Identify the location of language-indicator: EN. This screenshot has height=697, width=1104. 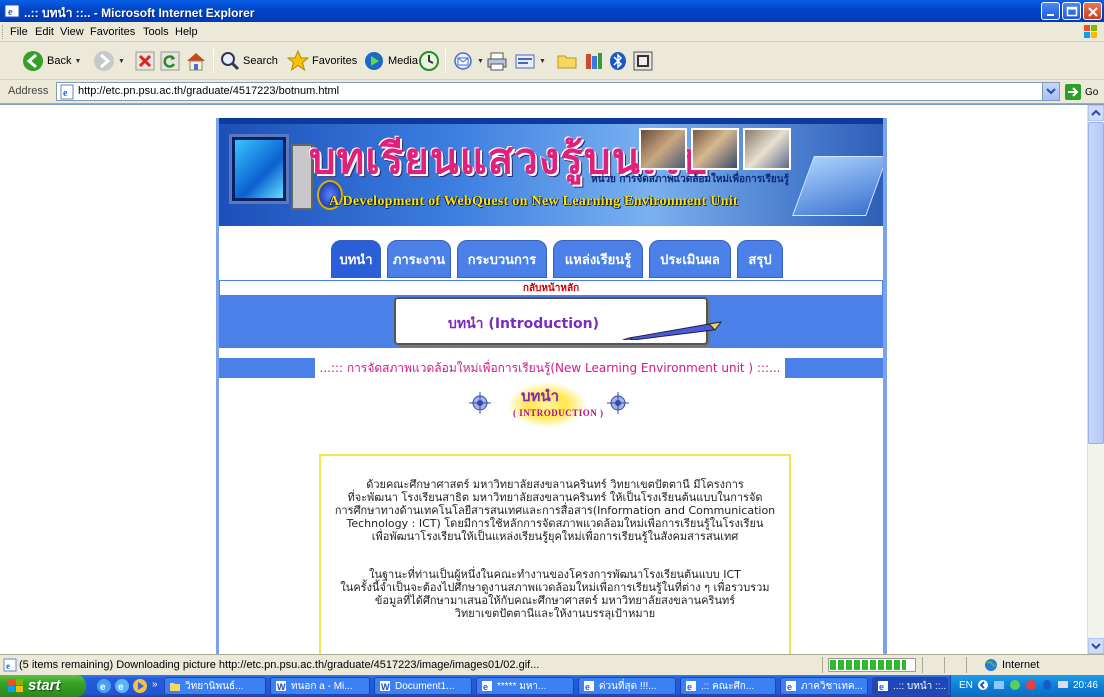
(966, 685).